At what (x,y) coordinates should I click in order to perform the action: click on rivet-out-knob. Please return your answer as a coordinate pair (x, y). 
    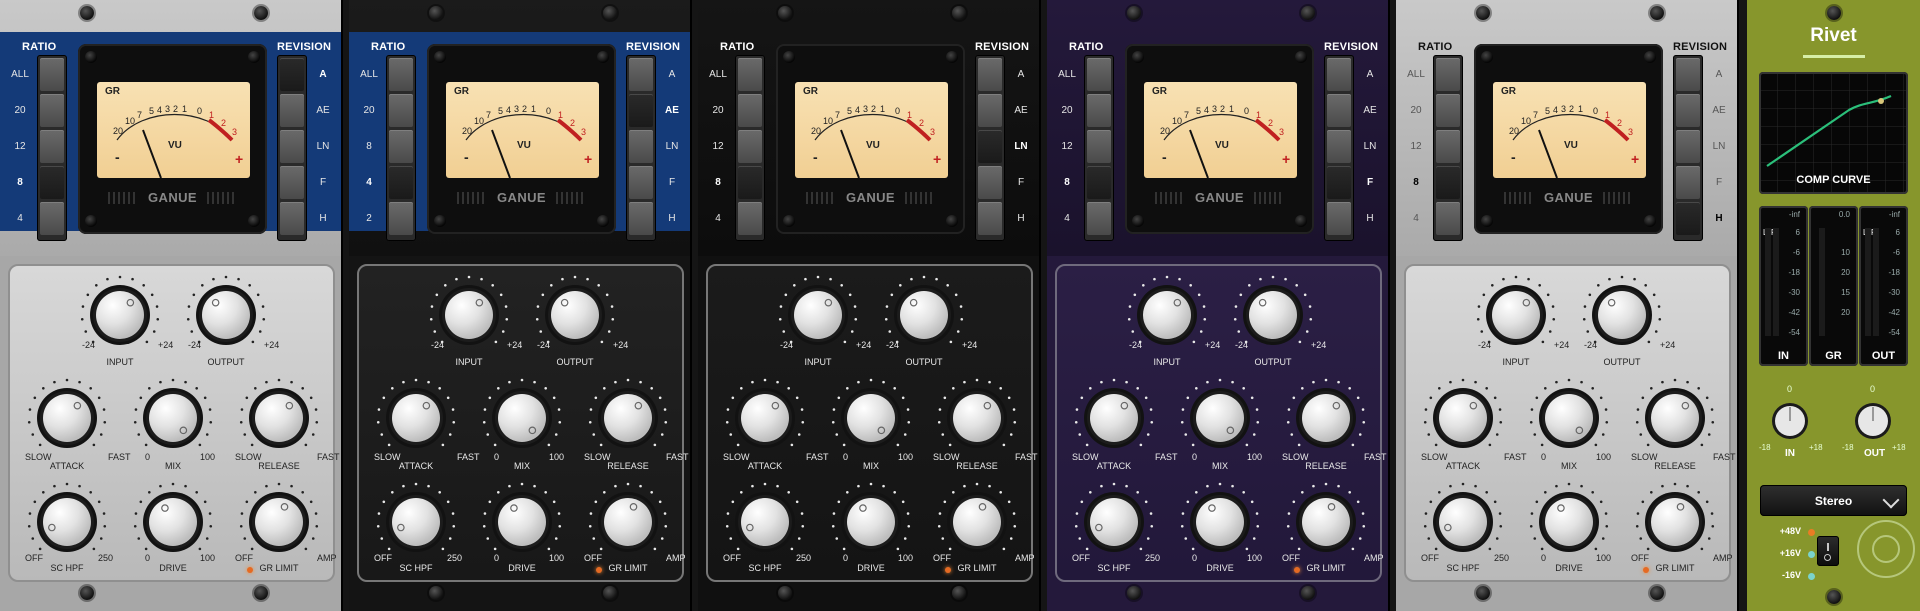
    Looking at the image, I should click on (1873, 421).